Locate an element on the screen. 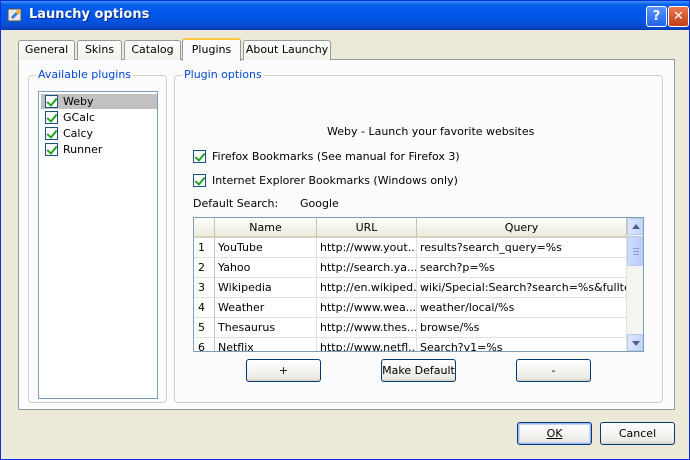 The width and height of the screenshot is (690, 460). plugin-item-weby: Weby is located at coordinates (99, 101).